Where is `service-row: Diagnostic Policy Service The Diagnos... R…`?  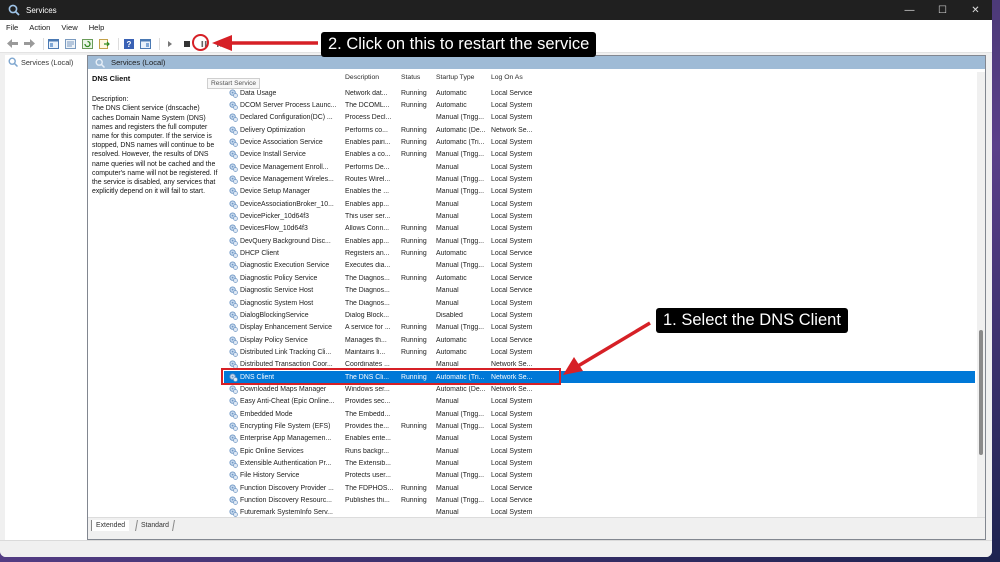
service-row: Diagnostic Policy Service The Diagnos... R… is located at coordinates (599, 278).